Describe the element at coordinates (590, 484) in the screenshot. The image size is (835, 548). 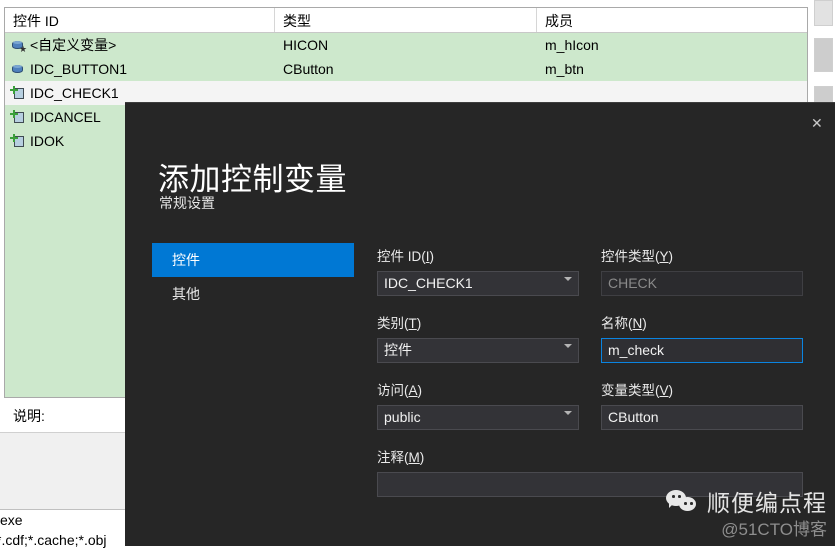
I see `comment-input` at that location.